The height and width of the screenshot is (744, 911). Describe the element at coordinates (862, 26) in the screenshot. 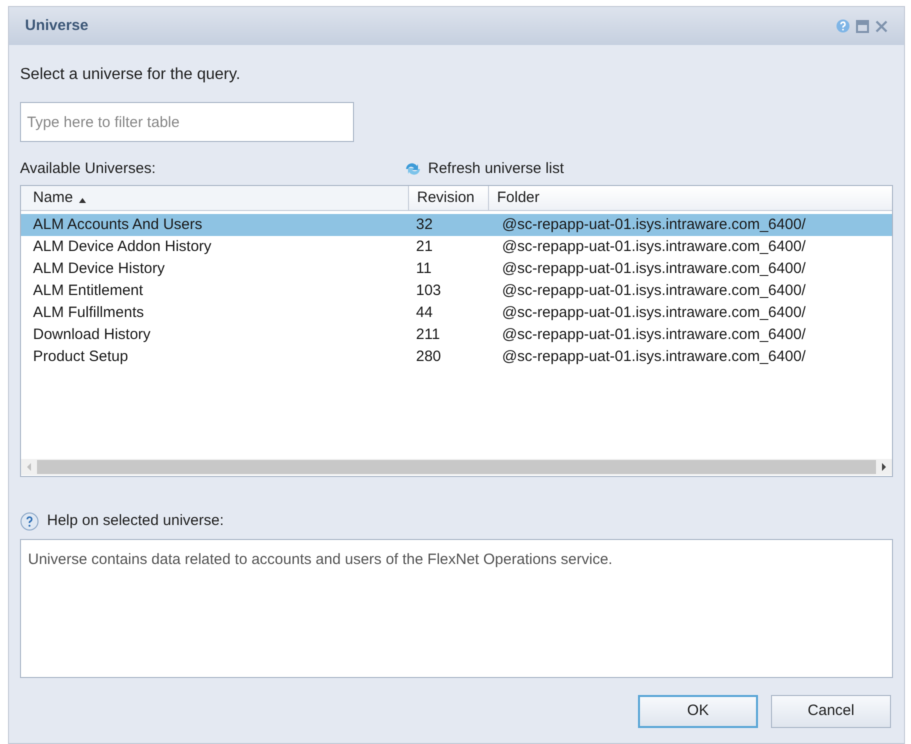

I see `maximize-icon` at that location.